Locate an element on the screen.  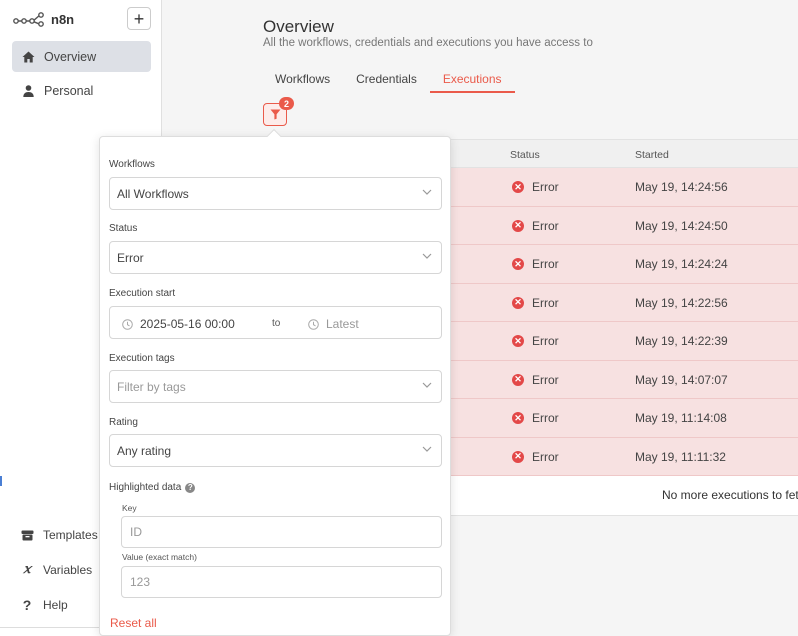
key-input: ID is located at coordinates (281, 532).